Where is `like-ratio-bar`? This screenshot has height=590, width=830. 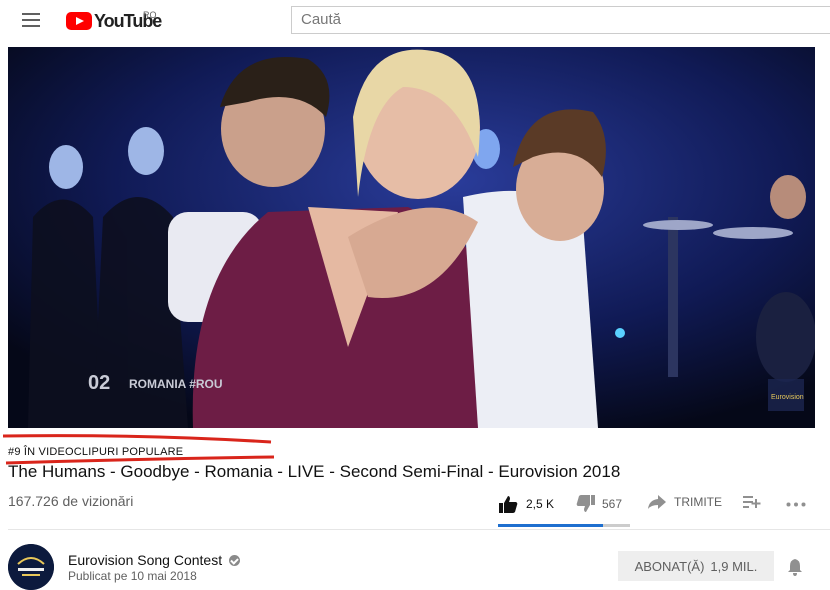 like-ratio-bar is located at coordinates (550, 525).